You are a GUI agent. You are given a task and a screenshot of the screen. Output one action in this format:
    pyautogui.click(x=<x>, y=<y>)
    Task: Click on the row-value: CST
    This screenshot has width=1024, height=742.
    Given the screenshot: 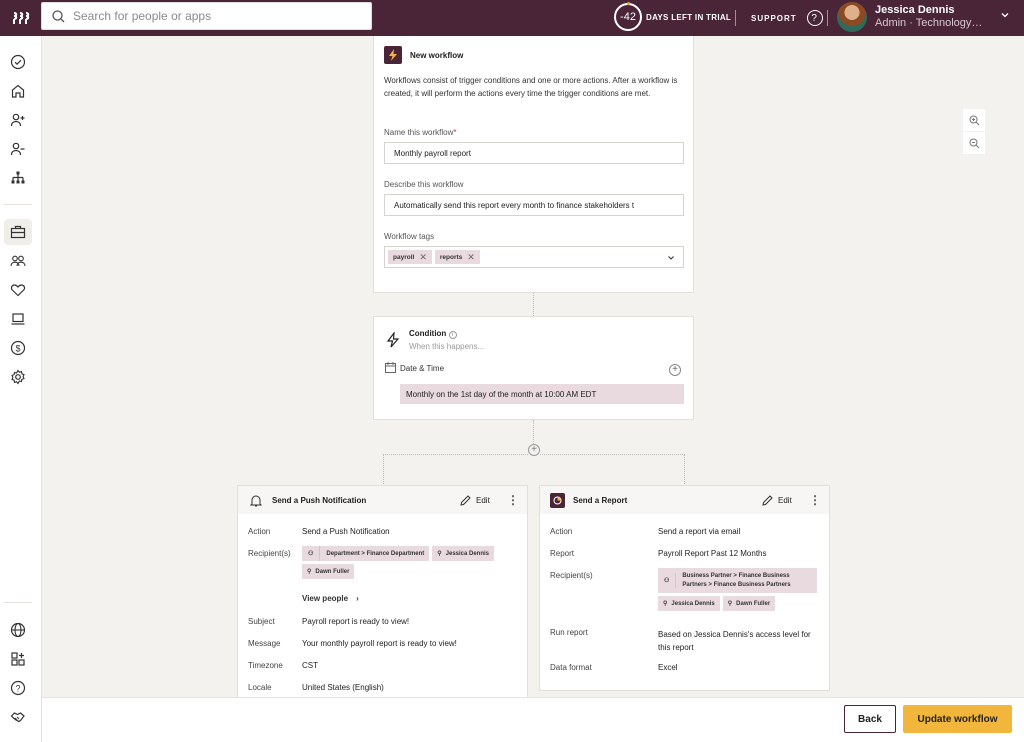 What is the action you would take?
    pyautogui.click(x=310, y=665)
    